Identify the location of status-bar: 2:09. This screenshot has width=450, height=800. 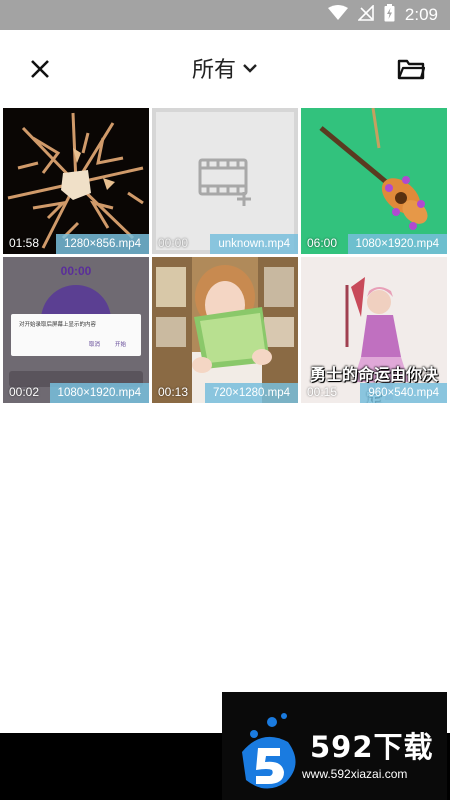
(225, 15).